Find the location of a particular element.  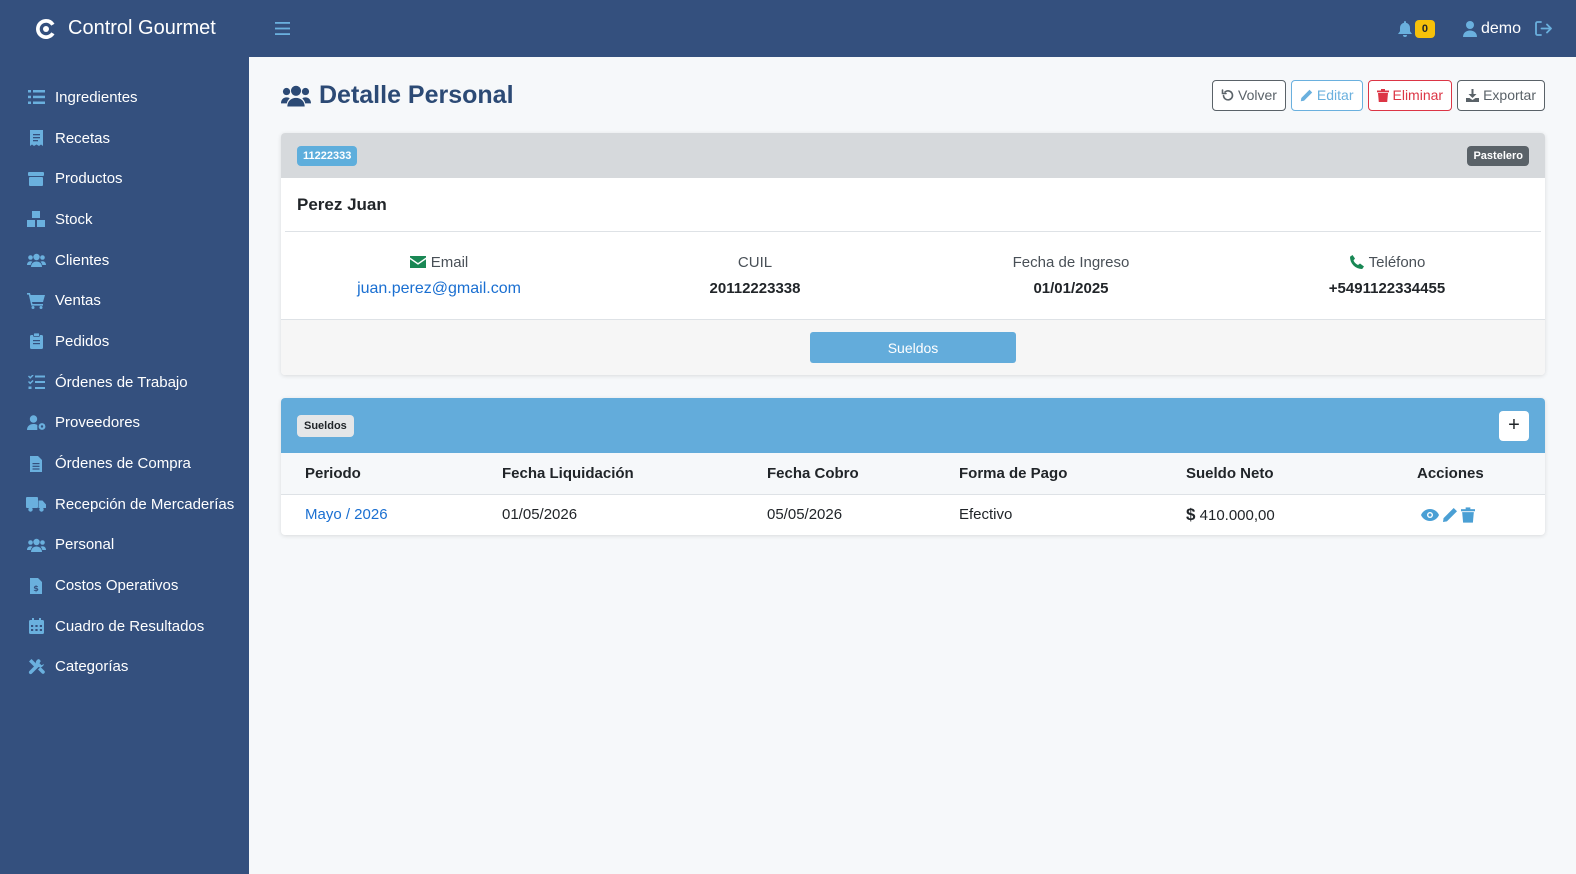

sidebar-item-costos: $ Costos Operativos is located at coordinates (124, 585).